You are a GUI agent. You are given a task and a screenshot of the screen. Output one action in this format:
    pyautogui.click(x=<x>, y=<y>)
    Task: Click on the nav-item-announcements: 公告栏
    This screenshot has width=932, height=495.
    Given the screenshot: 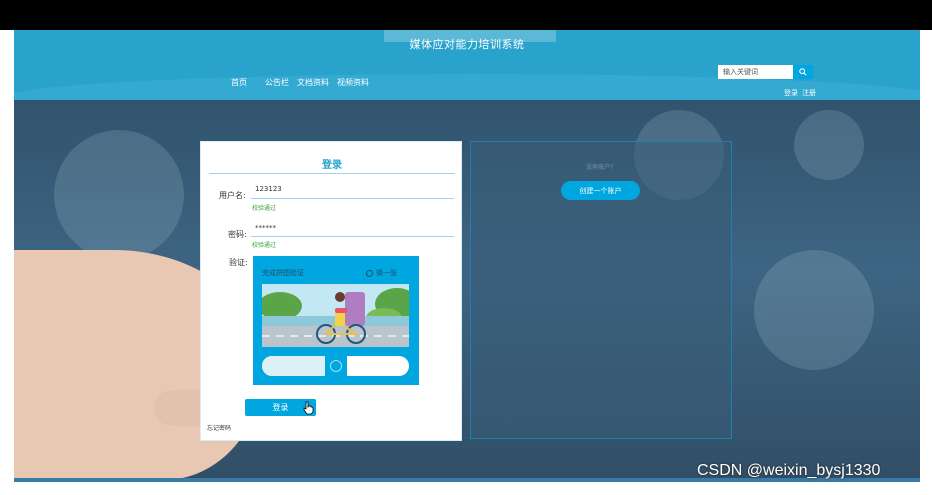 What is the action you would take?
    pyautogui.click(x=277, y=82)
    